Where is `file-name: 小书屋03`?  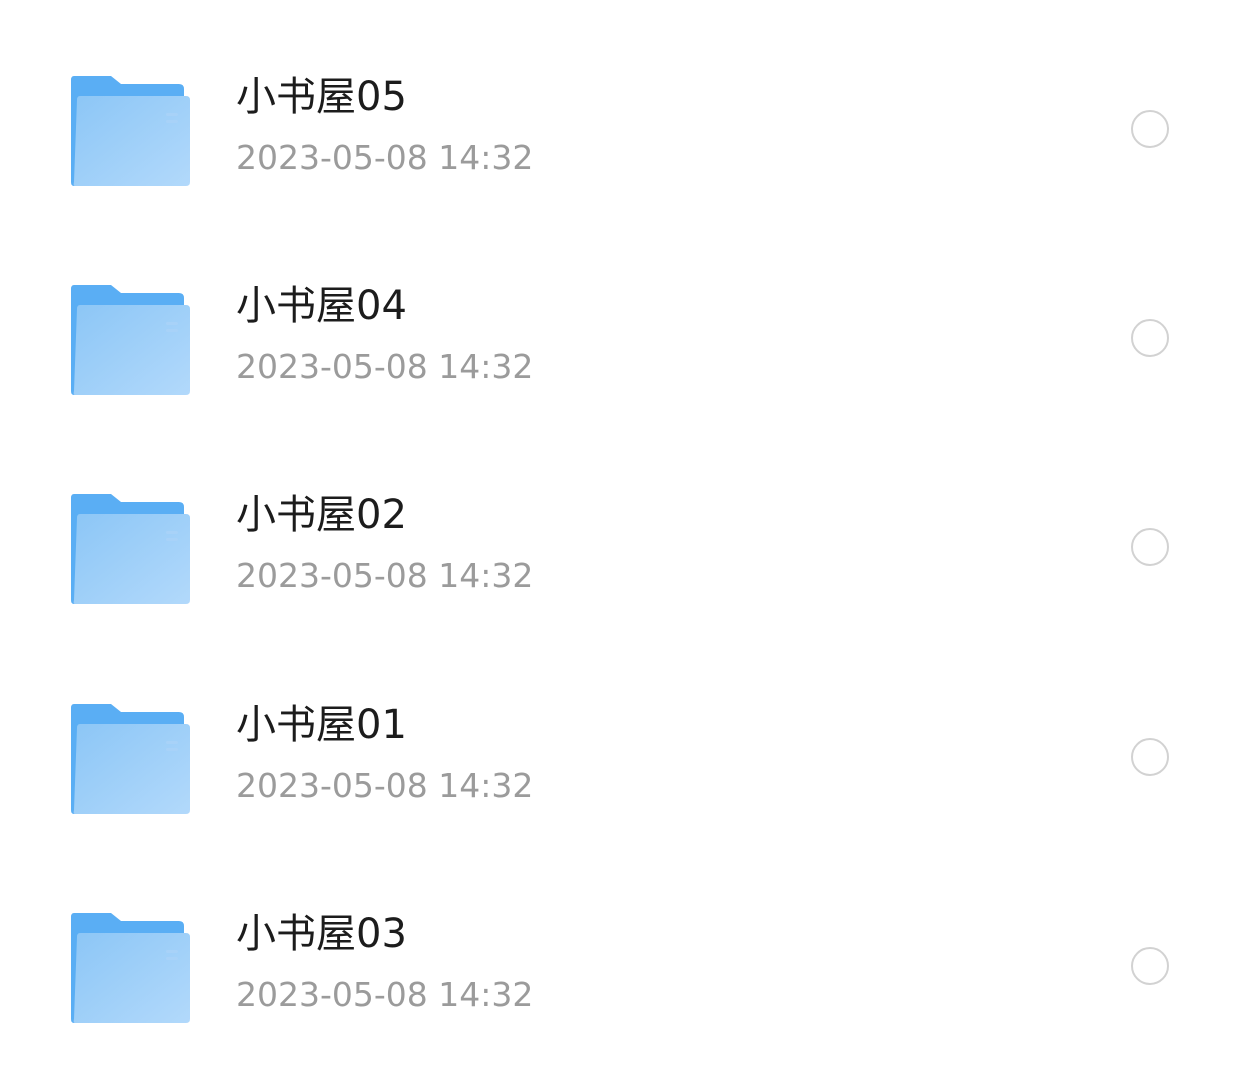
file-name: 小书屋03 is located at coordinates (321, 934).